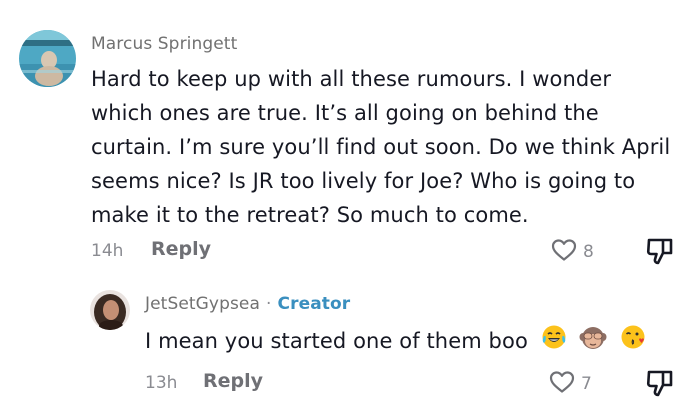  What do you see at coordinates (164, 44) in the screenshot?
I see `comment-author: Marcus Springett` at bounding box center [164, 44].